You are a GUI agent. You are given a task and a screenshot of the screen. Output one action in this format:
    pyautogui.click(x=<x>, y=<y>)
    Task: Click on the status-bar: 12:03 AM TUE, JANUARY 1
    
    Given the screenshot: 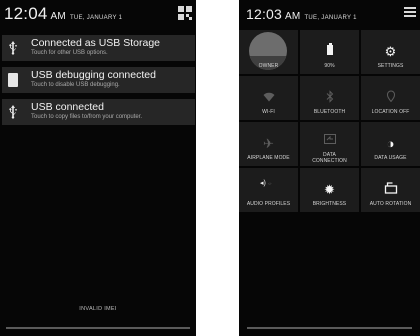 What is the action you would take?
    pyautogui.click(x=329, y=13)
    